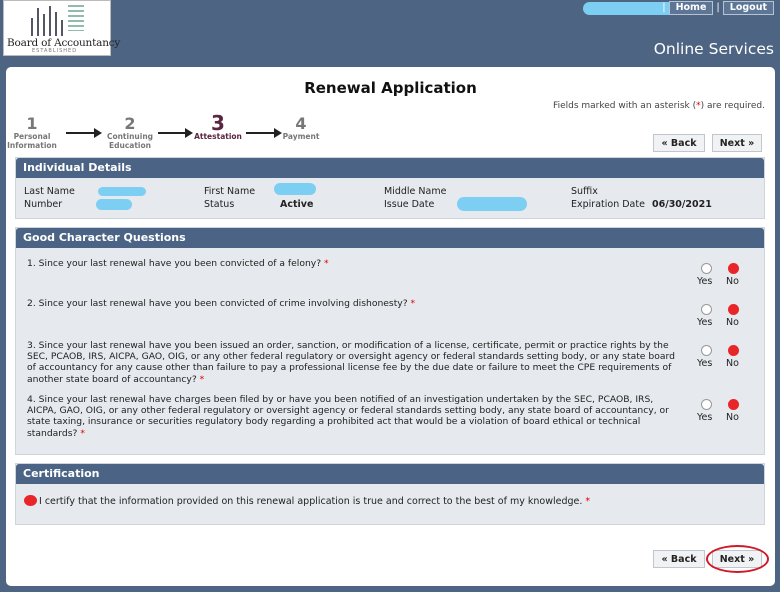  I want to click on step-number: 4, so click(301, 123).